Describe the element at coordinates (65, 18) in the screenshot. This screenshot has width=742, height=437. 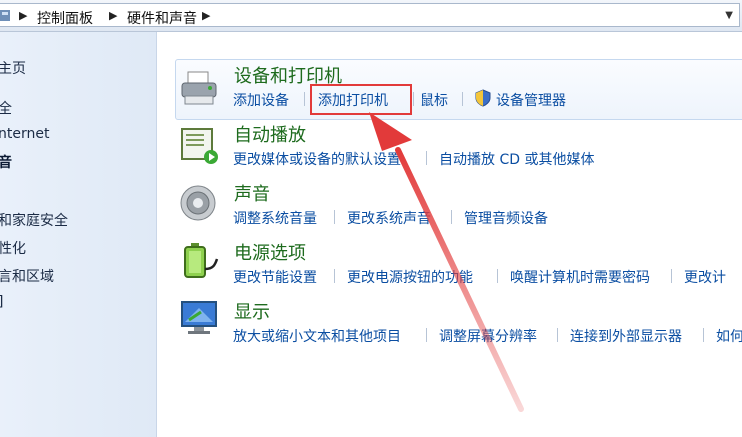
I see `breadcrumb-control-panel: 控制面板` at that location.